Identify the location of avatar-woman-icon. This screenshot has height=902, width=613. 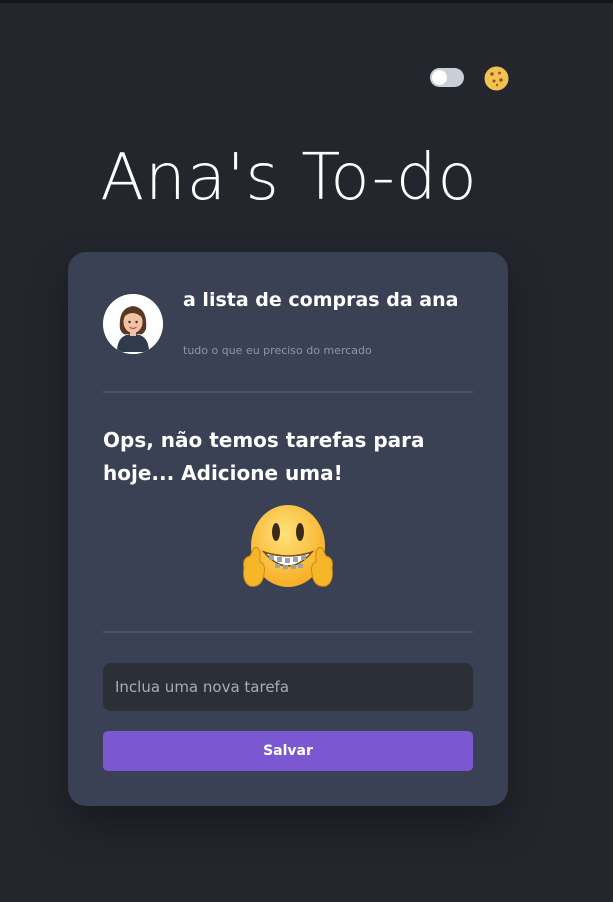
(133, 324).